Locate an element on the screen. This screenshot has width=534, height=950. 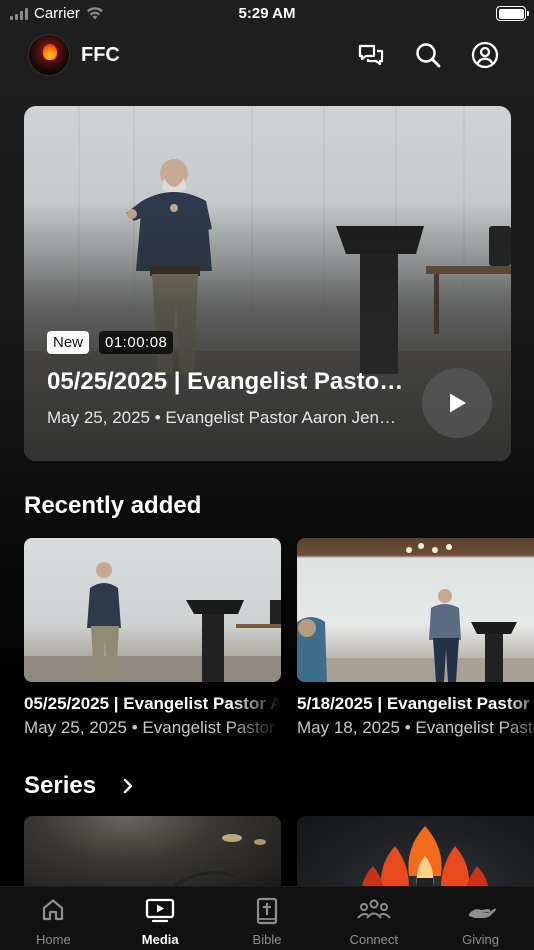
profile-icon is located at coordinates (485, 55).